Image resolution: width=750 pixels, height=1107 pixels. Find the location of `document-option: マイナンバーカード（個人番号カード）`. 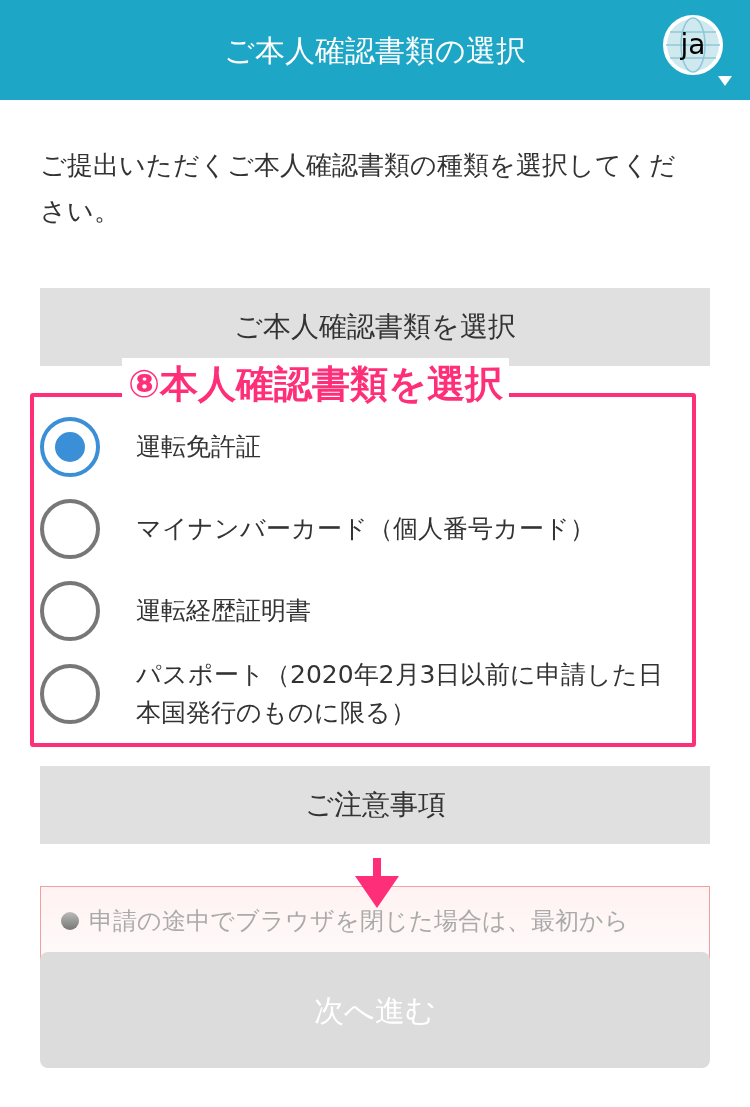

document-option: マイナンバーカード（個人番号カード） is located at coordinates (375, 529).